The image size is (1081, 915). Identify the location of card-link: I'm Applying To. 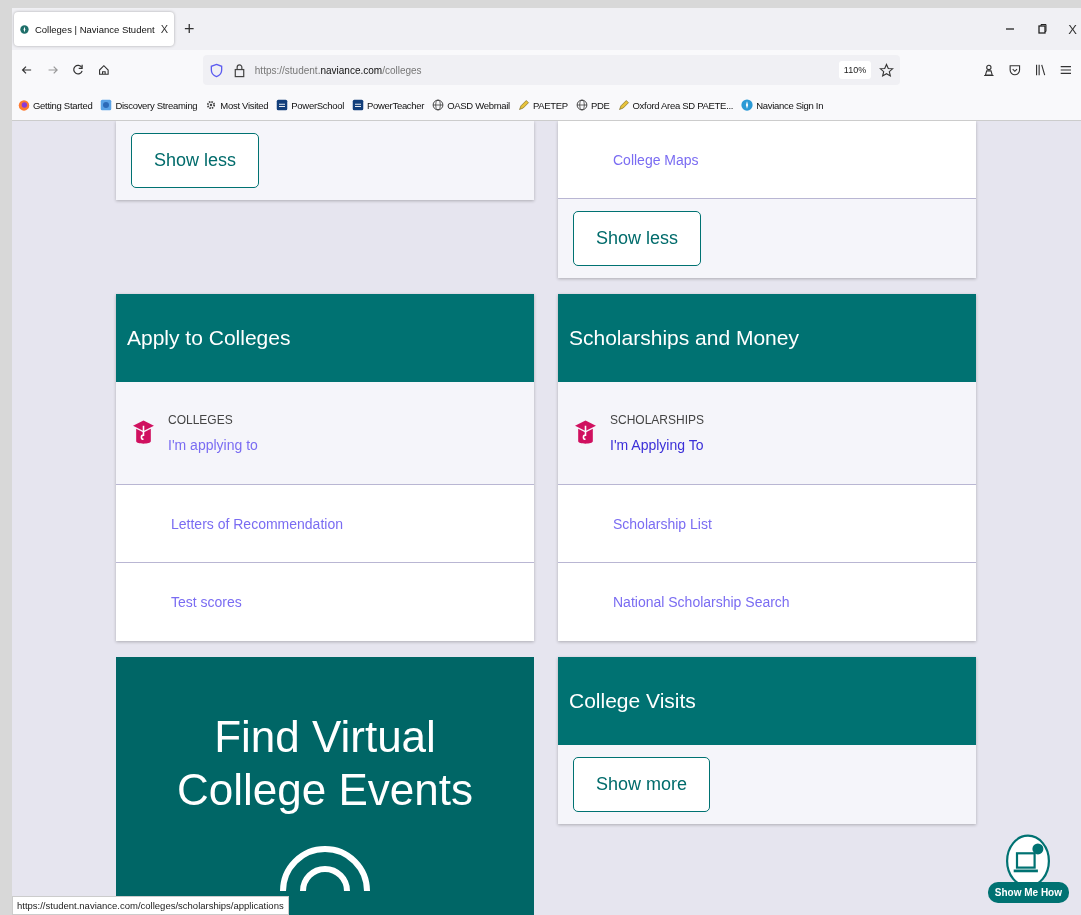
(657, 445).